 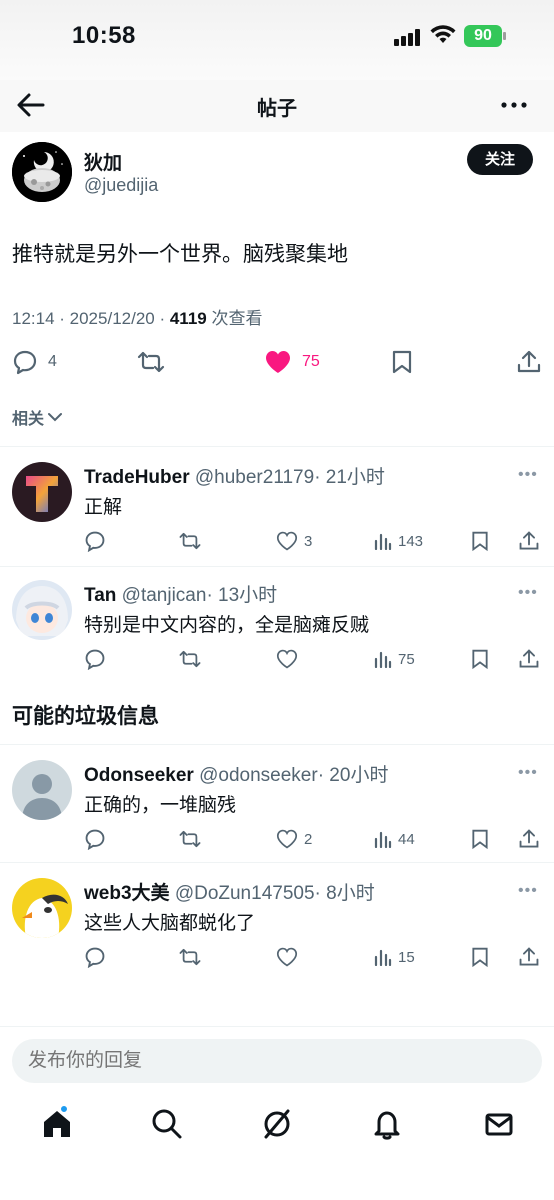 What do you see at coordinates (314, 839) in the screenshot?
I see `reply-action-bar: 2 44` at bounding box center [314, 839].